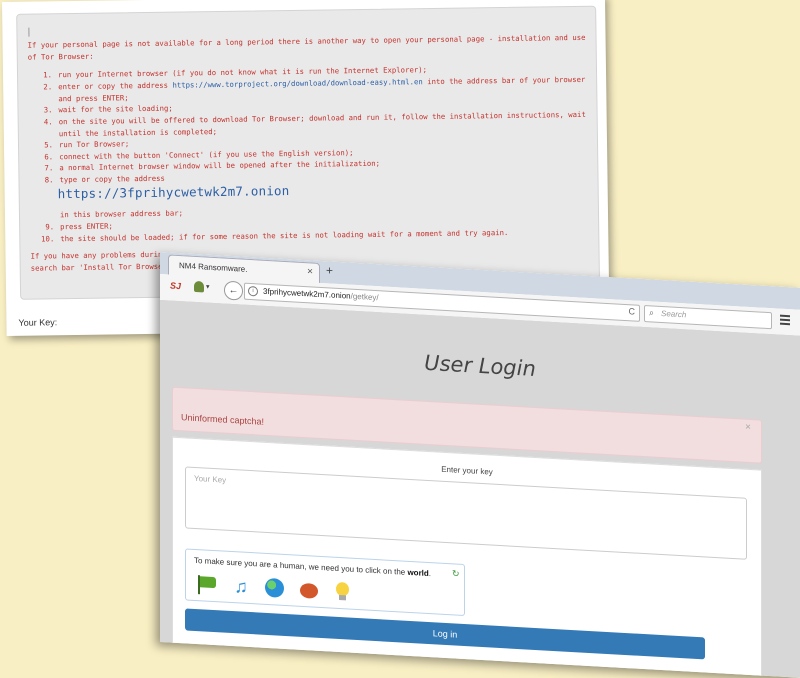 The width and height of the screenshot is (800, 678). I want to click on tab-title: NM4 Ransomware., so click(213, 267).